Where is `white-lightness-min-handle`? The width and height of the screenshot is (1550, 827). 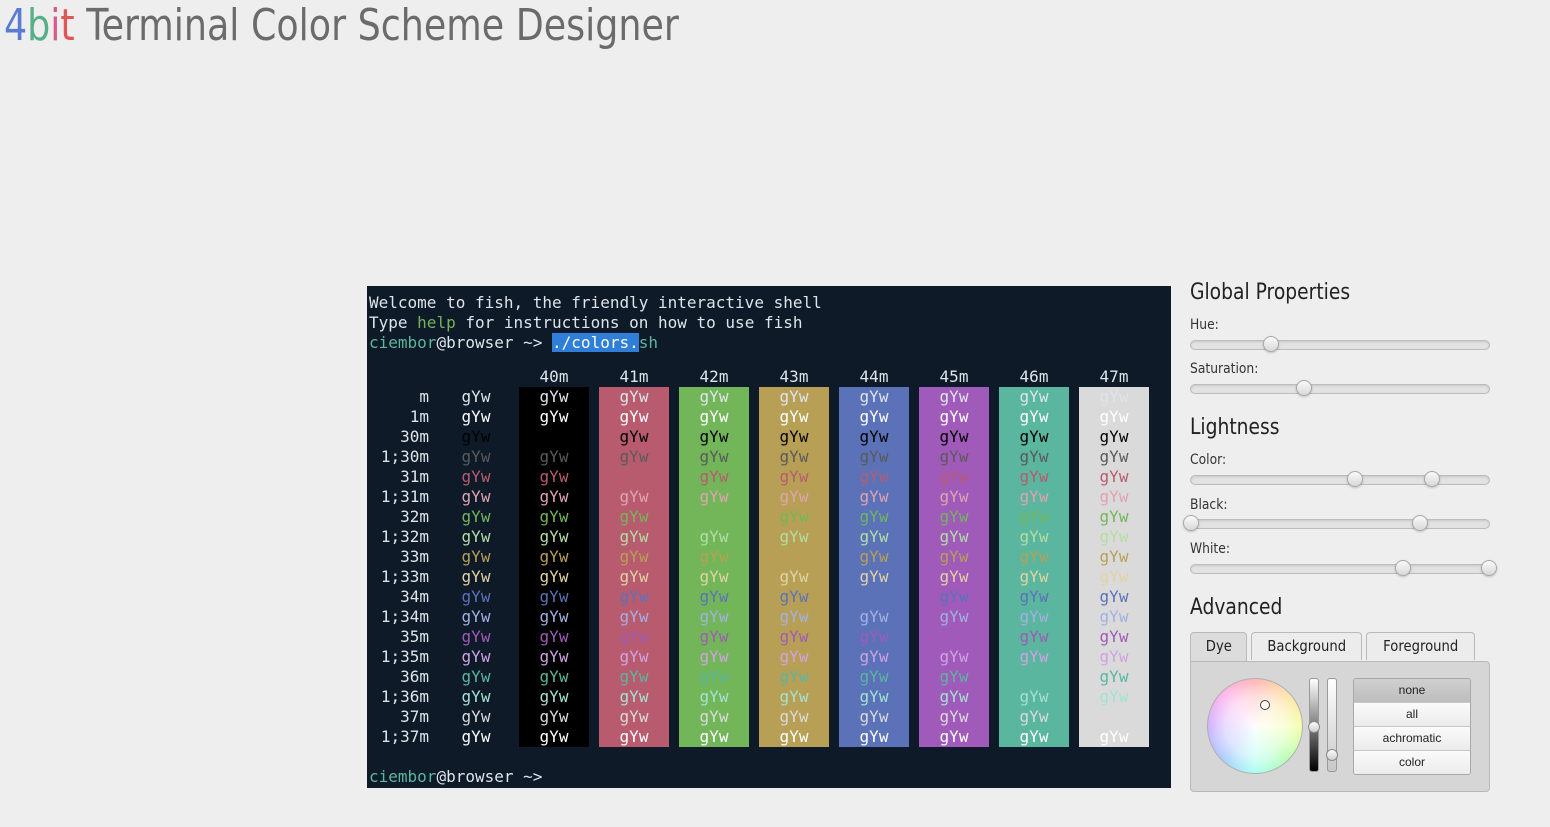 white-lightness-min-handle is located at coordinates (1402, 568).